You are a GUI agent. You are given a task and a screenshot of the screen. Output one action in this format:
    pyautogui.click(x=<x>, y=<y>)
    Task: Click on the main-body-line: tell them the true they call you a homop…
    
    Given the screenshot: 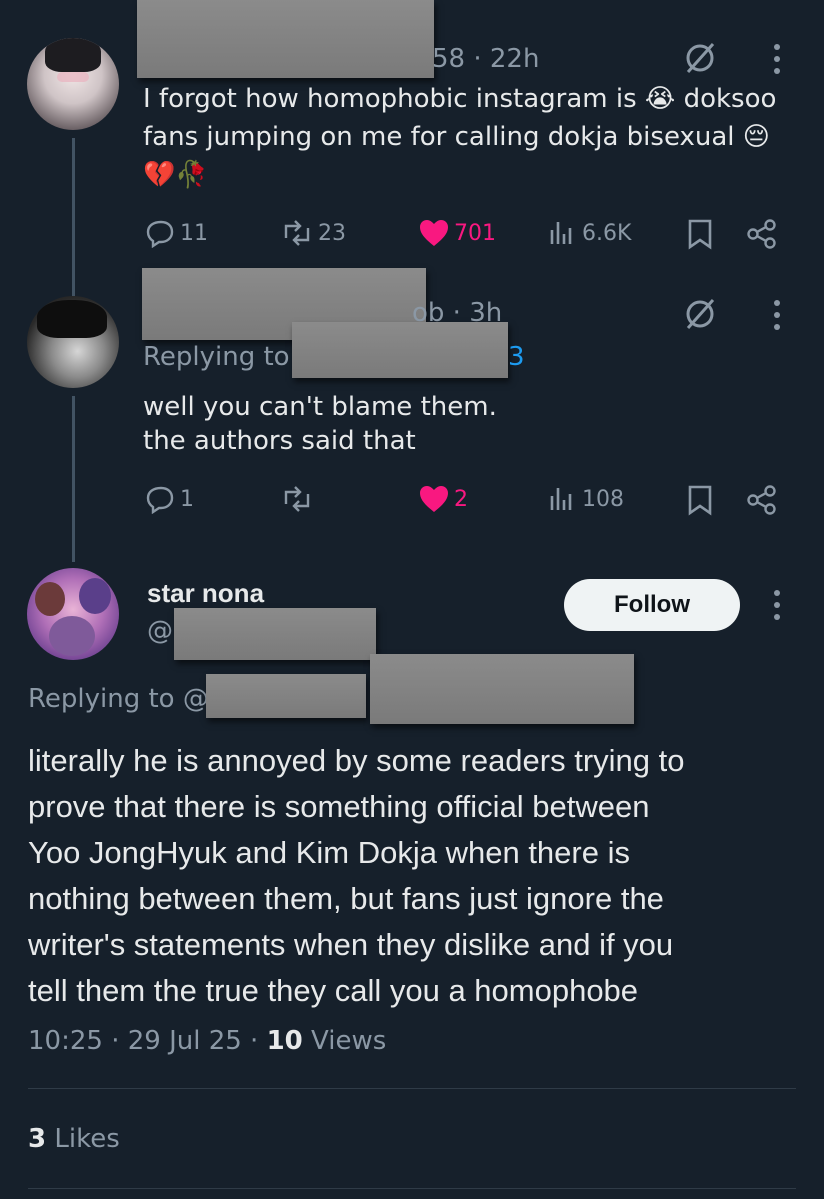 What is the action you would take?
    pyautogui.click(x=333, y=990)
    